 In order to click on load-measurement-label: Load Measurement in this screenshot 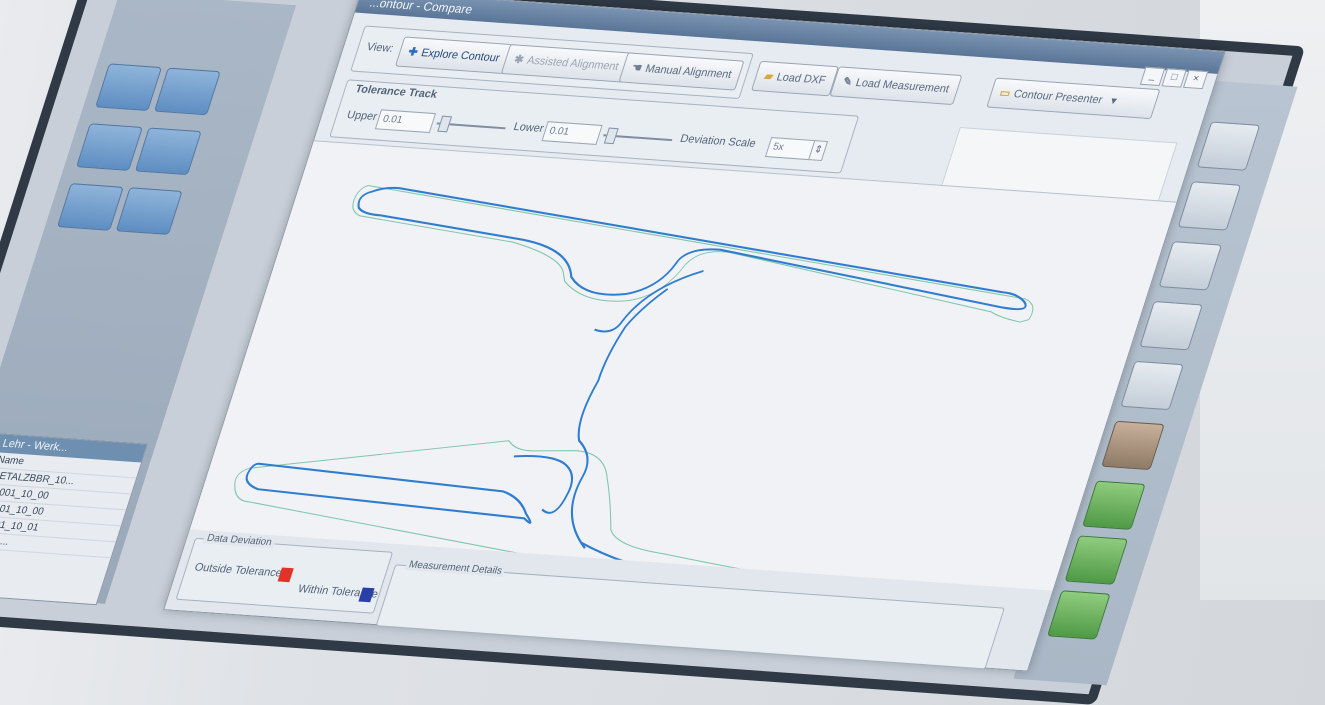, I will do `click(902, 86)`.